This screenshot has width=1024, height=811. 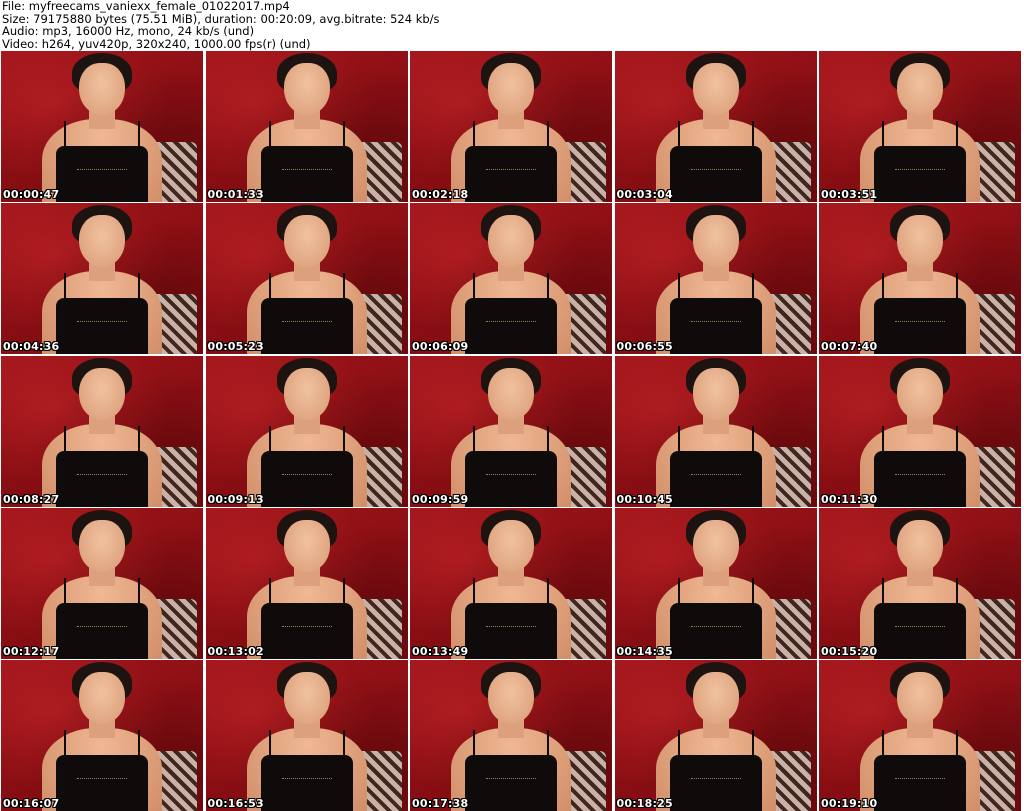 I want to click on video-thumbnail: 00:14:35, so click(x=715, y=583).